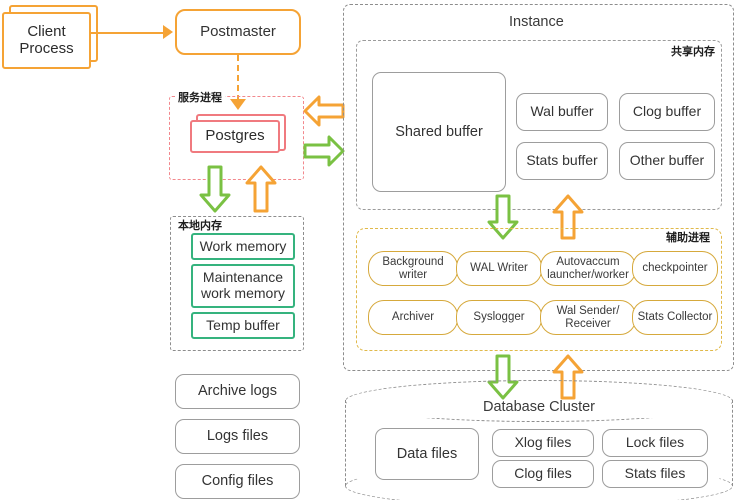 Image resolution: width=738 pixels, height=500 pixels. I want to click on stats-files-box: Stats files, so click(655, 474).